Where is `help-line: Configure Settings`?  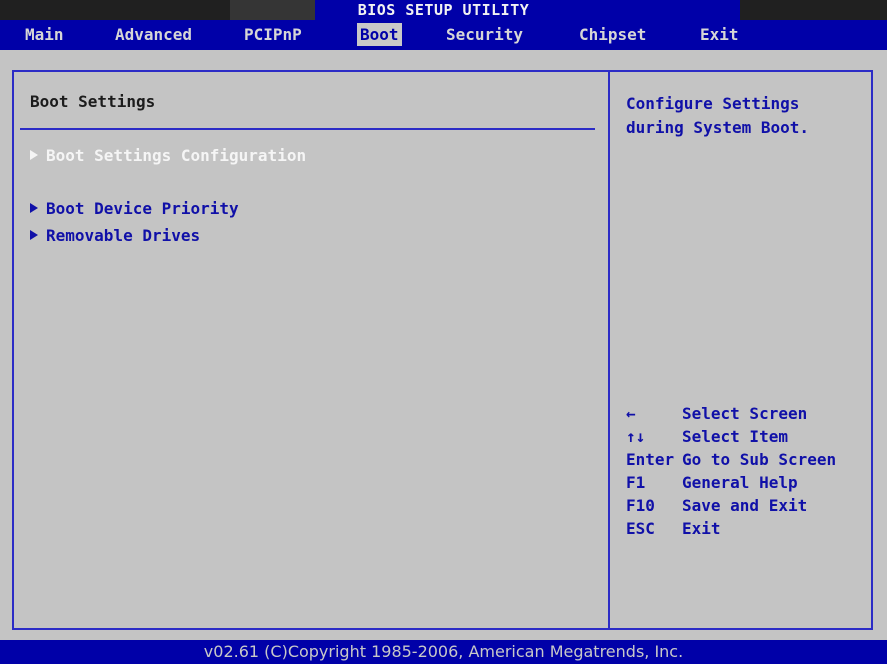
help-line: Configure Settings is located at coordinates (713, 103).